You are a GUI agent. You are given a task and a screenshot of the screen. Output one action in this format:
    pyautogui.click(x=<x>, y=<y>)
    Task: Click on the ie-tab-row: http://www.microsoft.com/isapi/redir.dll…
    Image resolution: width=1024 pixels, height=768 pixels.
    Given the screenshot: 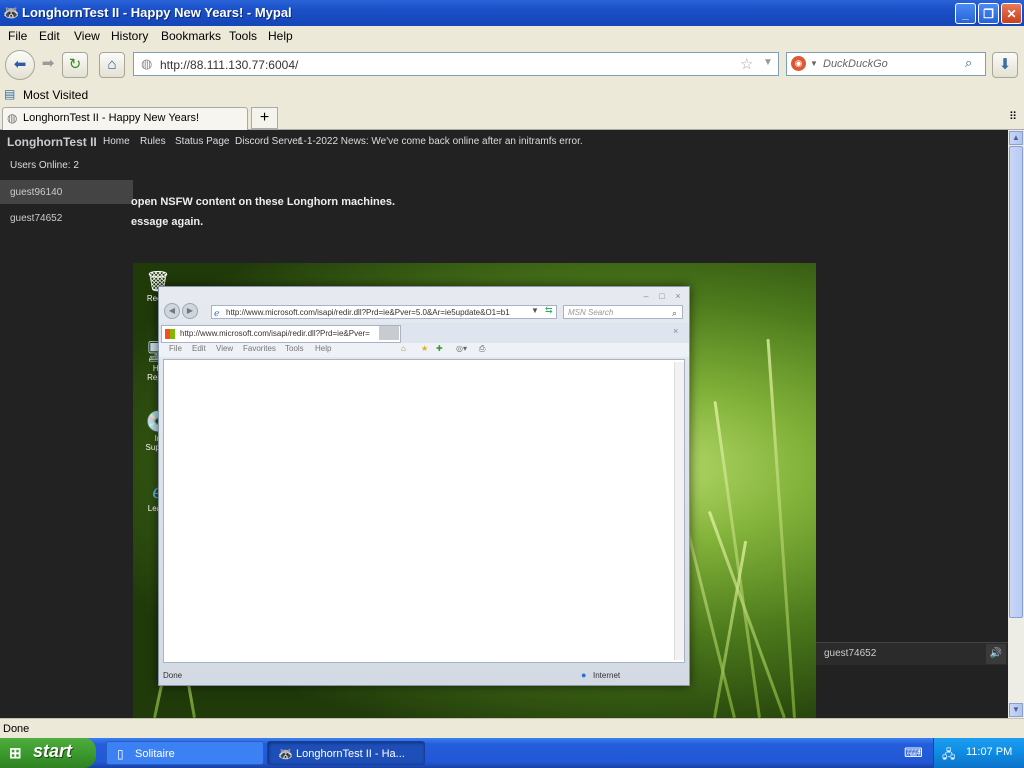 What is the action you would take?
    pyautogui.click(x=424, y=333)
    